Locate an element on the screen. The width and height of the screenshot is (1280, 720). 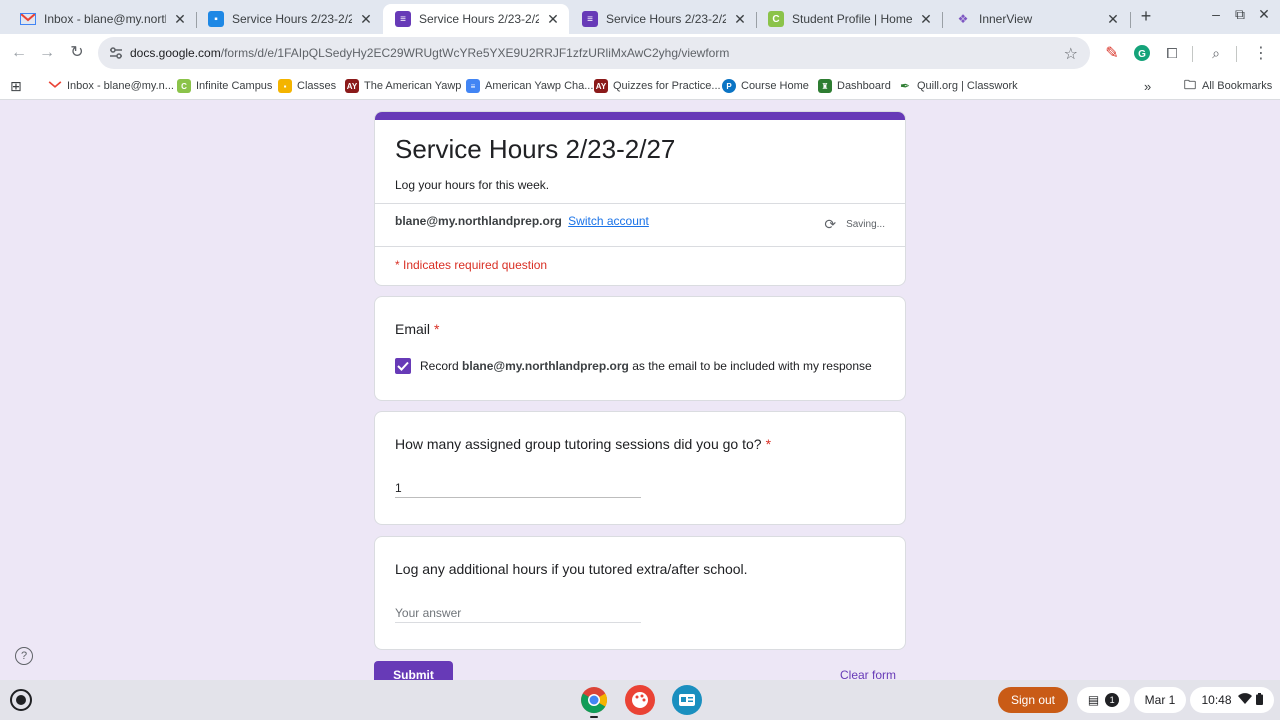
checkbox-email: blane@my.northlandprep.org is located at coordinates (545, 366).